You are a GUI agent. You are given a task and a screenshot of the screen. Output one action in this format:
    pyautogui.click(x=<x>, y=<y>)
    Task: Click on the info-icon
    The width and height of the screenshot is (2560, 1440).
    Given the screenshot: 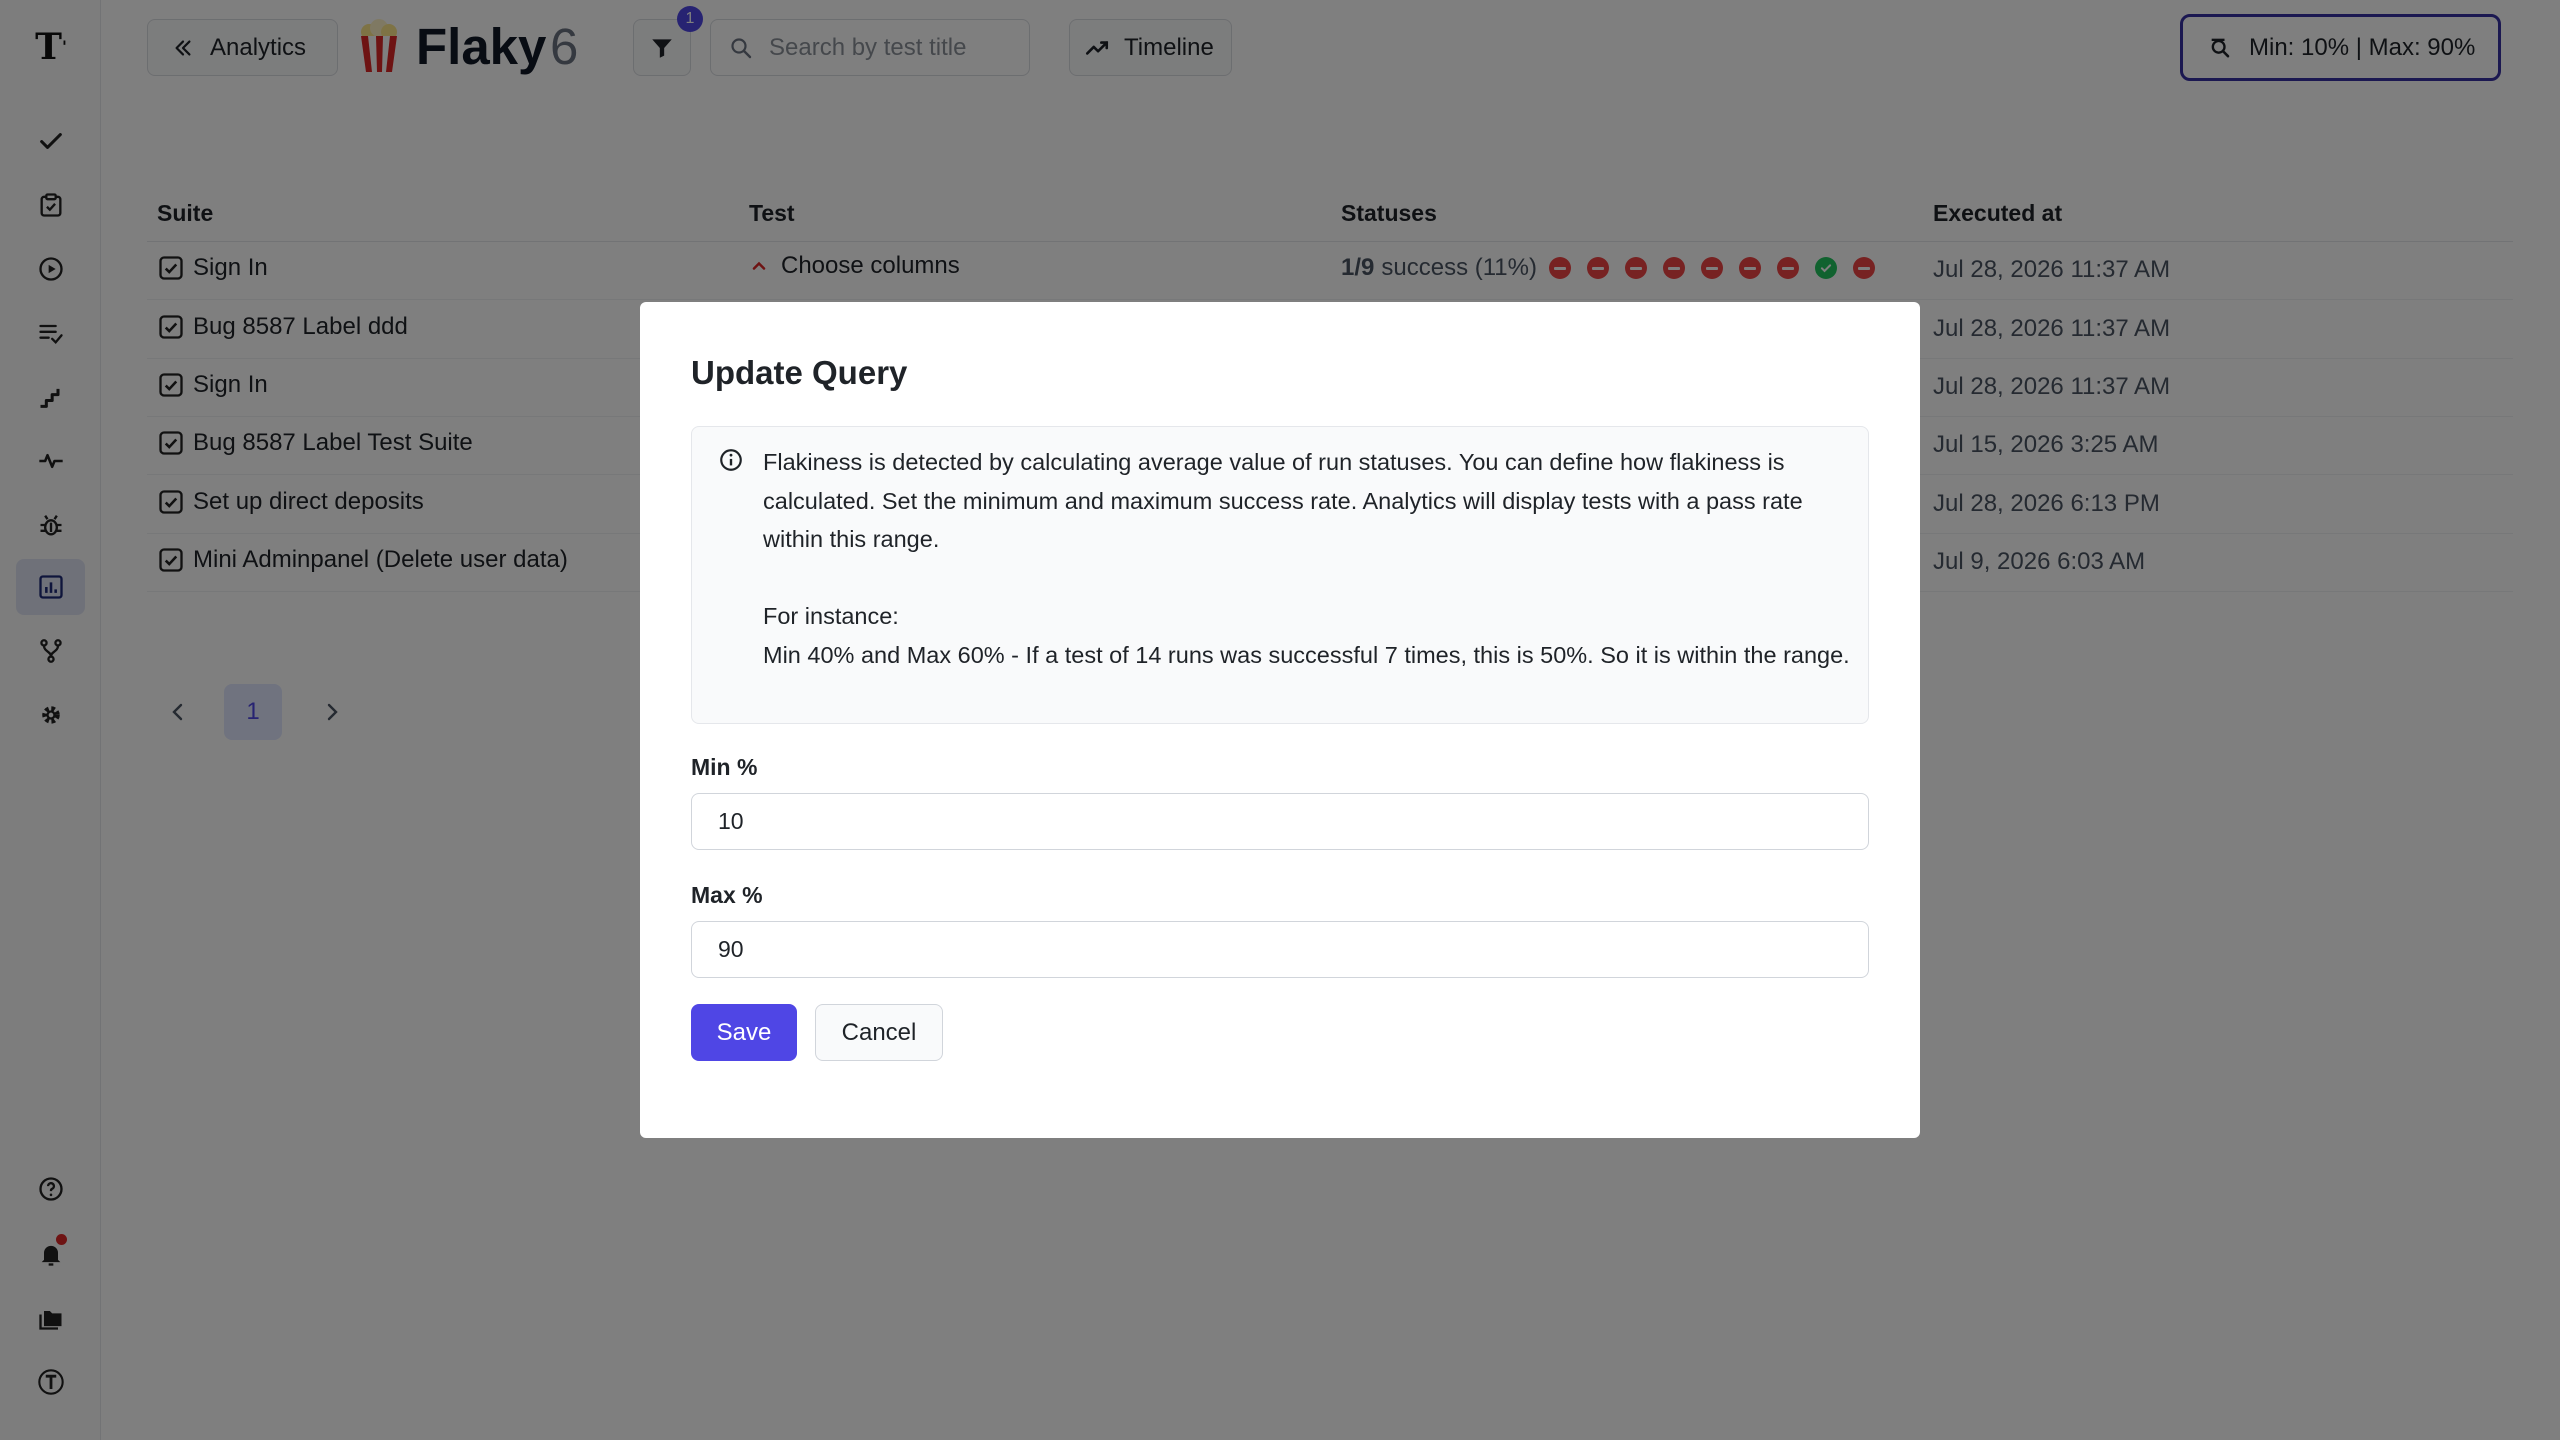 What is the action you would take?
    pyautogui.click(x=731, y=460)
    